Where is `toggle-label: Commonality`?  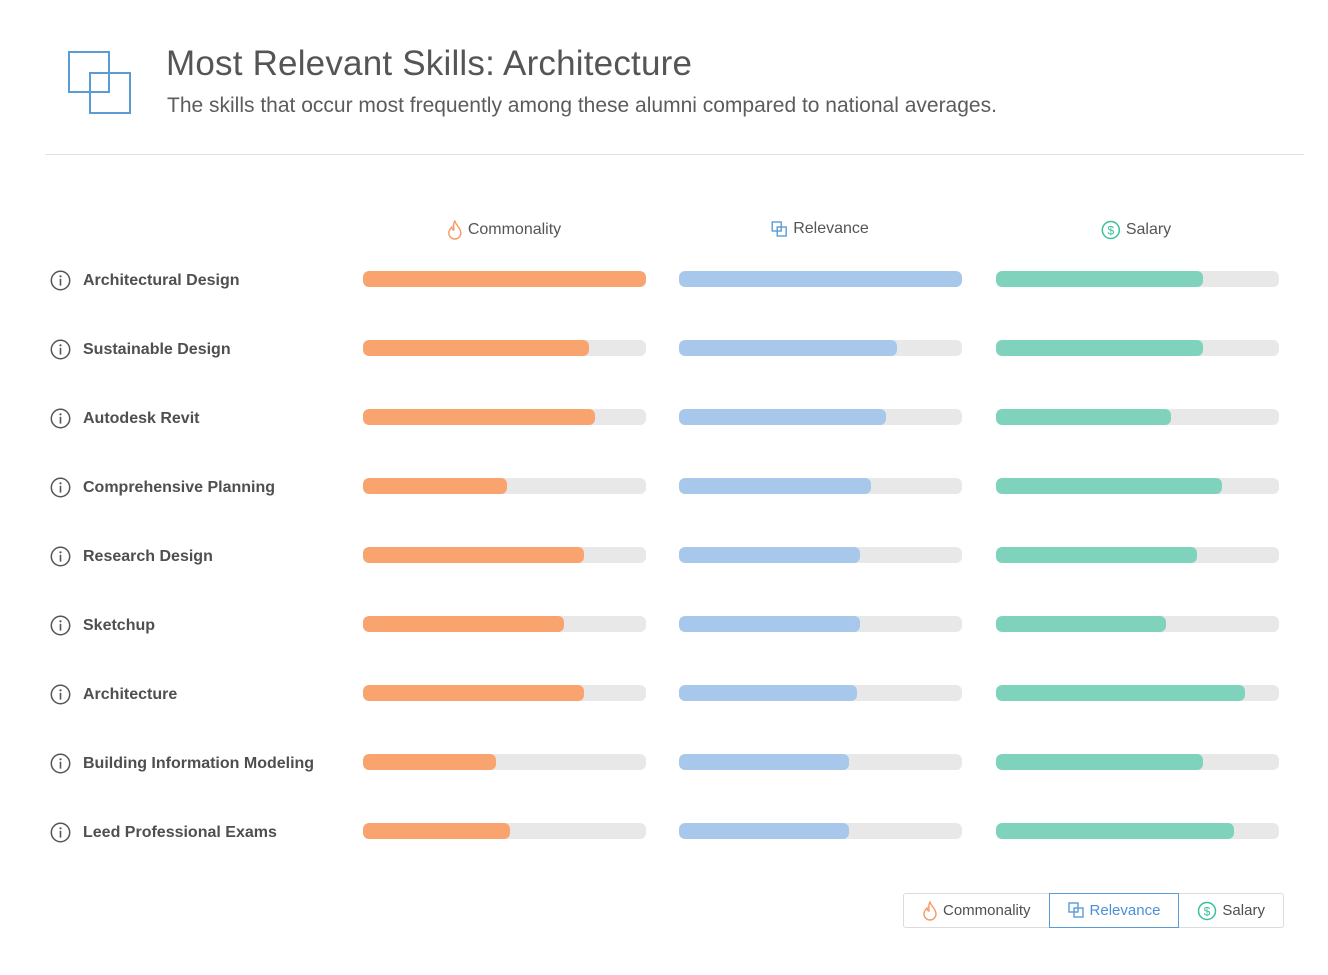
toggle-label: Commonality is located at coordinates (987, 910).